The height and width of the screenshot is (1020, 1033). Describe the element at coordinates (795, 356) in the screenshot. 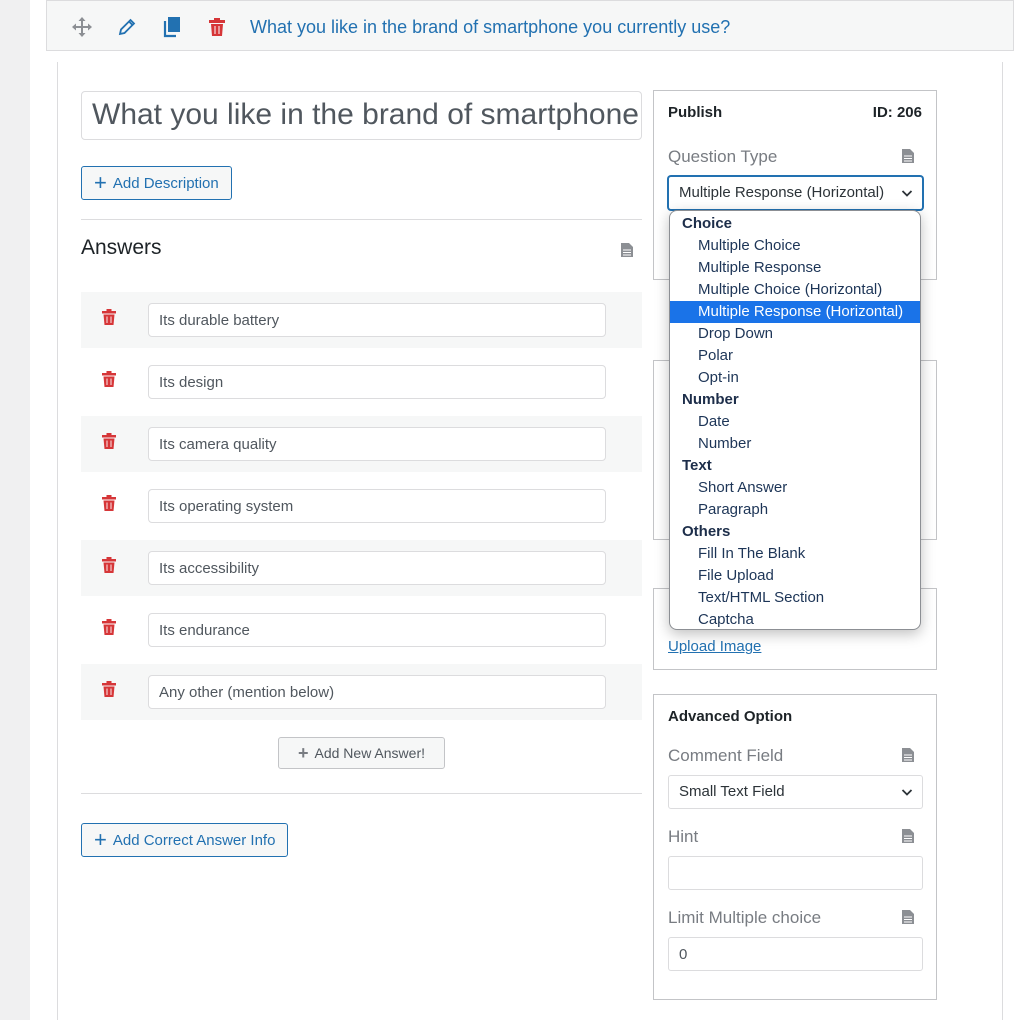

I see `dropdown-option: Polar` at that location.